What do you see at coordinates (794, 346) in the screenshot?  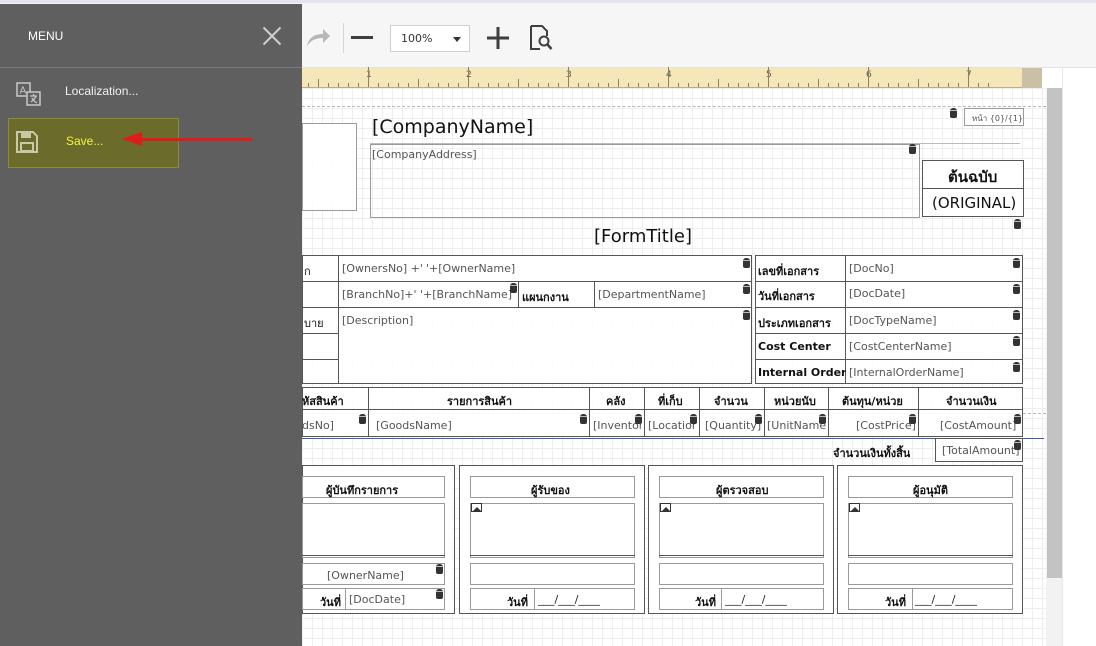 I see `cost-center-label: Cost Center` at bounding box center [794, 346].